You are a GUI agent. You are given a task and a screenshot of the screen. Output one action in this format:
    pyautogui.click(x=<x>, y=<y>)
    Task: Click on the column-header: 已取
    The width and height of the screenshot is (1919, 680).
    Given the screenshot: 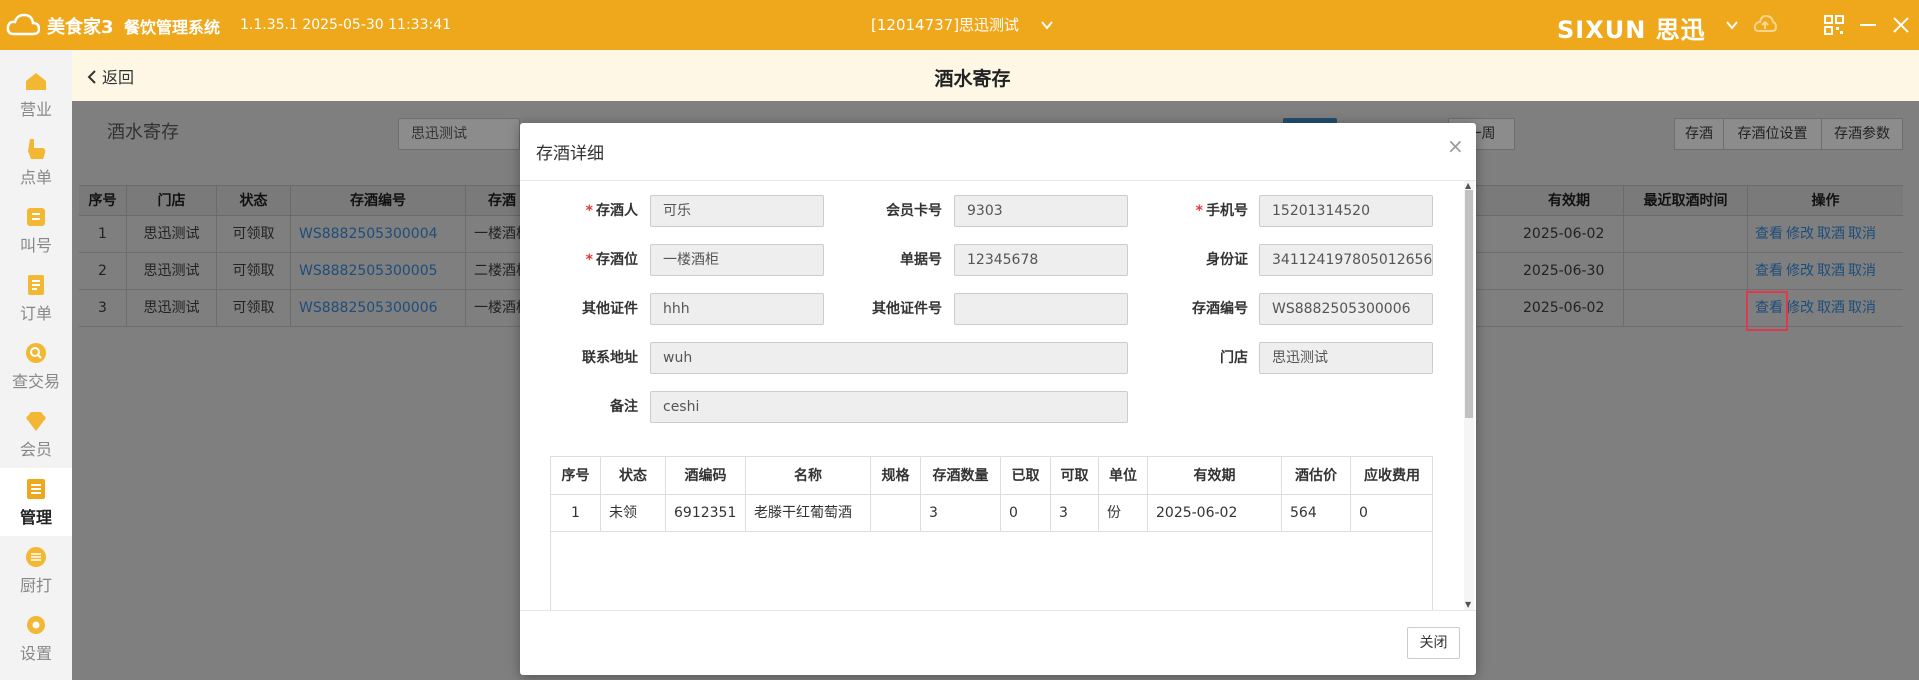 What is the action you would take?
    pyautogui.click(x=1026, y=476)
    